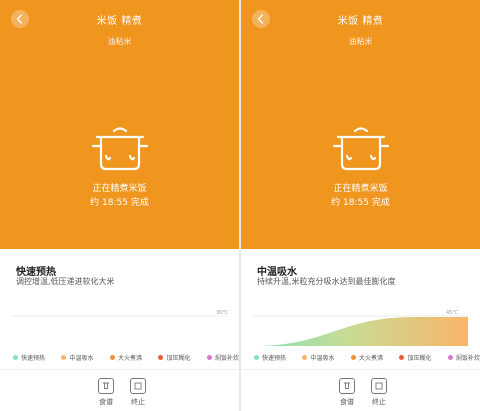  I want to click on temperature-label: 30℃, so click(222, 313).